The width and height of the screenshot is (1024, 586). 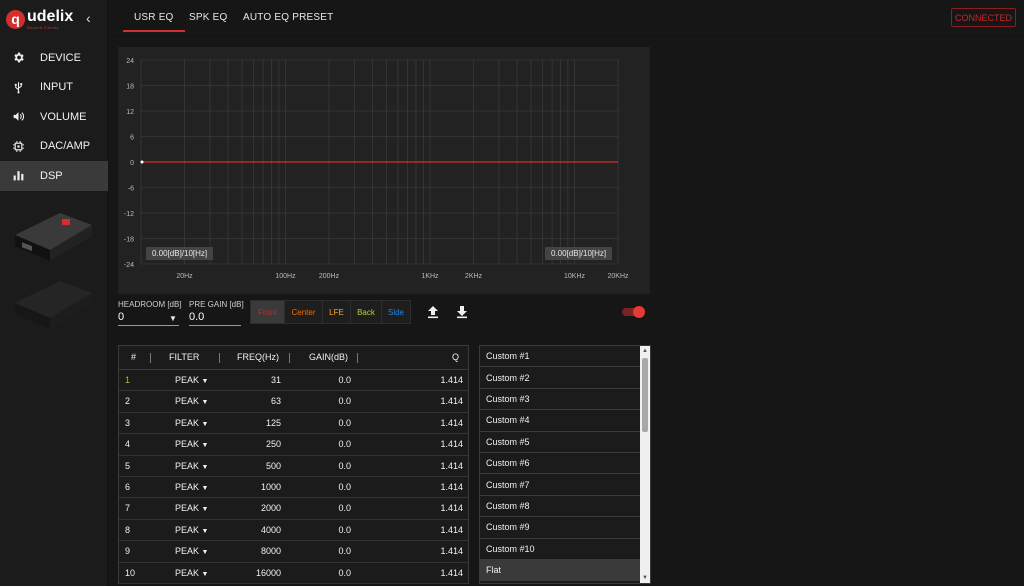 I want to click on preset-item: Custom #4, so click(x=560, y=421).